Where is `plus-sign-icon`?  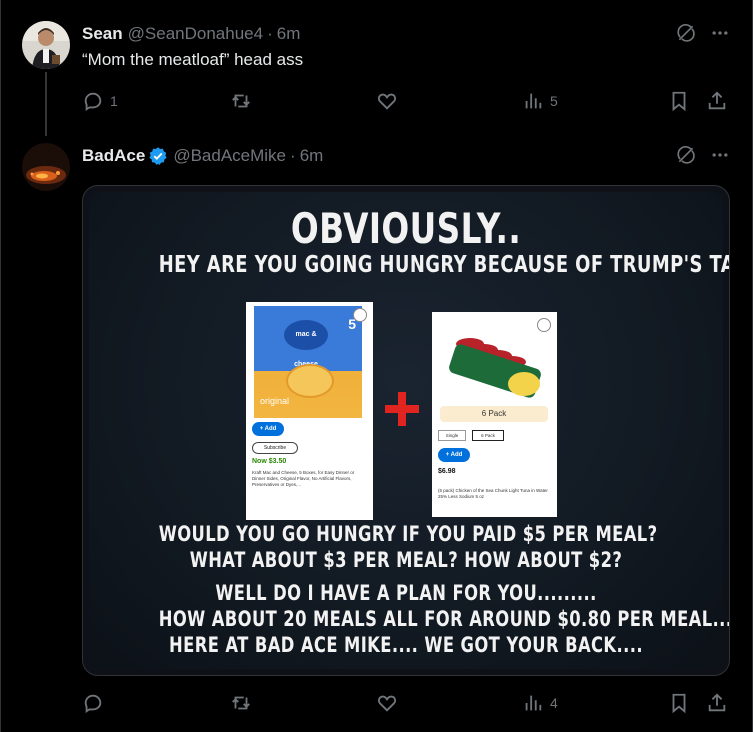
plus-sign-icon is located at coordinates (402, 409).